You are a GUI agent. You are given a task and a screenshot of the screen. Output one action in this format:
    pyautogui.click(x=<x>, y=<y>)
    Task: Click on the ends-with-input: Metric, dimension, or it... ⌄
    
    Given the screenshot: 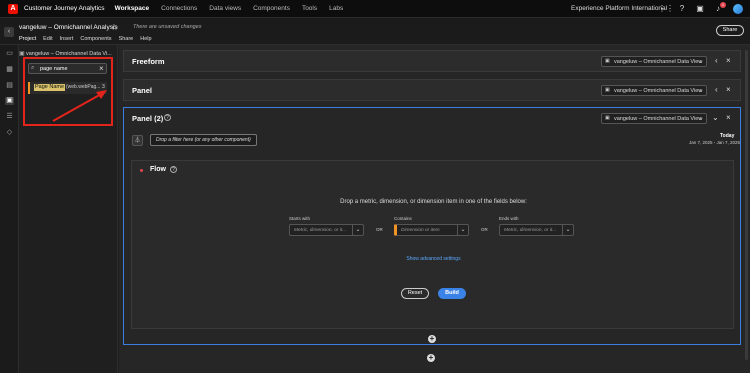 What is the action you would take?
    pyautogui.click(x=536, y=230)
    